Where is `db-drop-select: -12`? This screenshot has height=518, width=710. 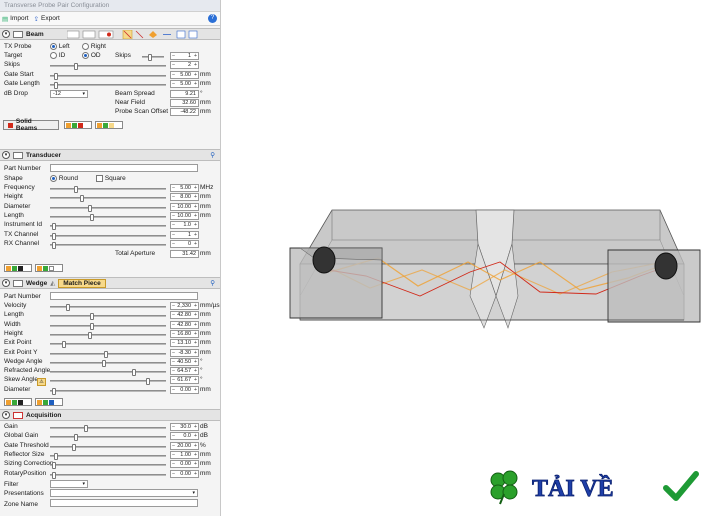
db-drop-select: -12 is located at coordinates (69, 94).